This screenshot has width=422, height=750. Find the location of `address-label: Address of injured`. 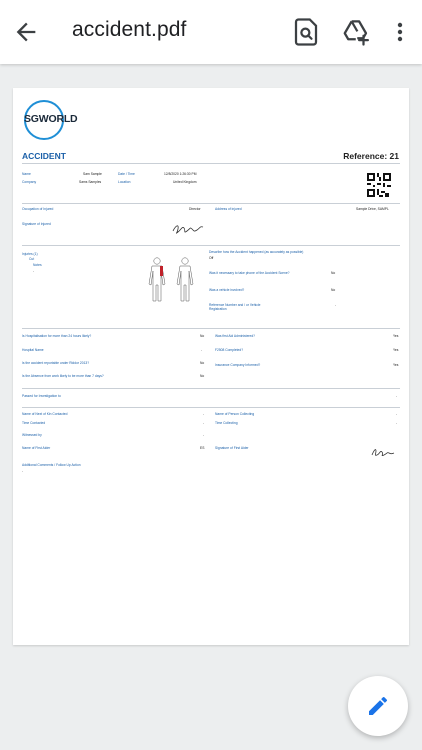

address-label: Address of injured is located at coordinates (228, 209).